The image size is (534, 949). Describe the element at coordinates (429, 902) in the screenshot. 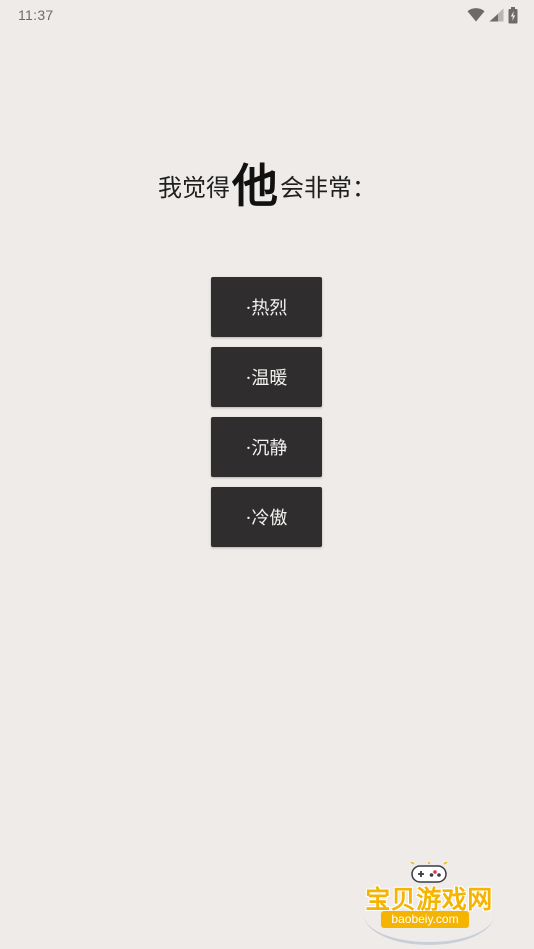

I see `watermark-logo: 宝贝游戏网 baobeiy.com` at that location.